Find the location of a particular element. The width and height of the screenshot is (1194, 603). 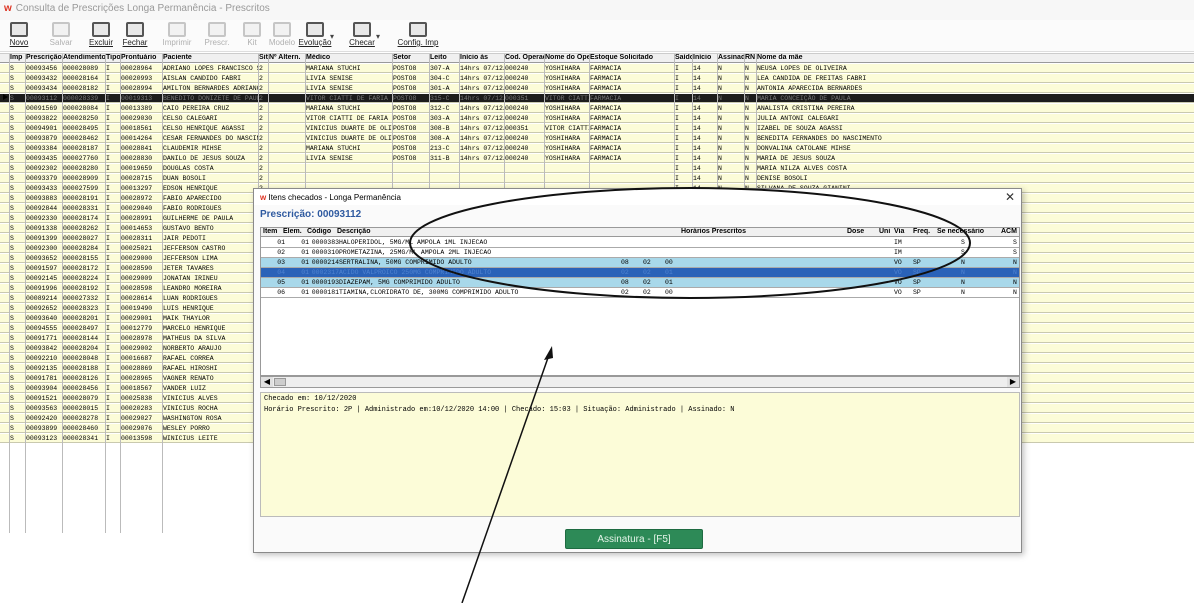

table-cell: 000351 is located at coordinates (517, 128).